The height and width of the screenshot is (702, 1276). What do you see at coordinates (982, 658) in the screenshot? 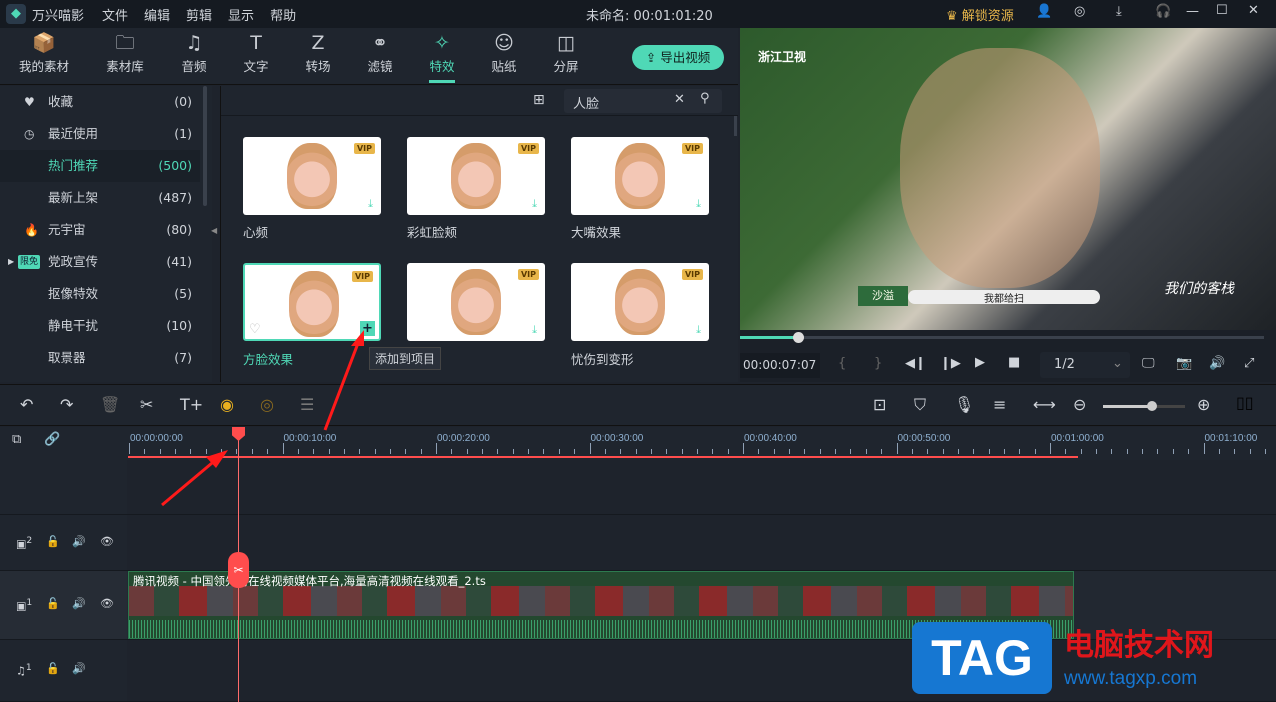
I see `watermark-logo: TAG` at bounding box center [982, 658].